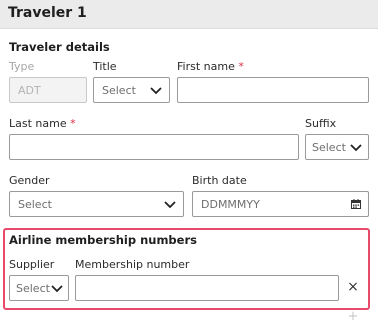 The width and height of the screenshot is (378, 322). What do you see at coordinates (230, 204) in the screenshot?
I see `birth-date-placeholder: DDMMMYY` at bounding box center [230, 204].